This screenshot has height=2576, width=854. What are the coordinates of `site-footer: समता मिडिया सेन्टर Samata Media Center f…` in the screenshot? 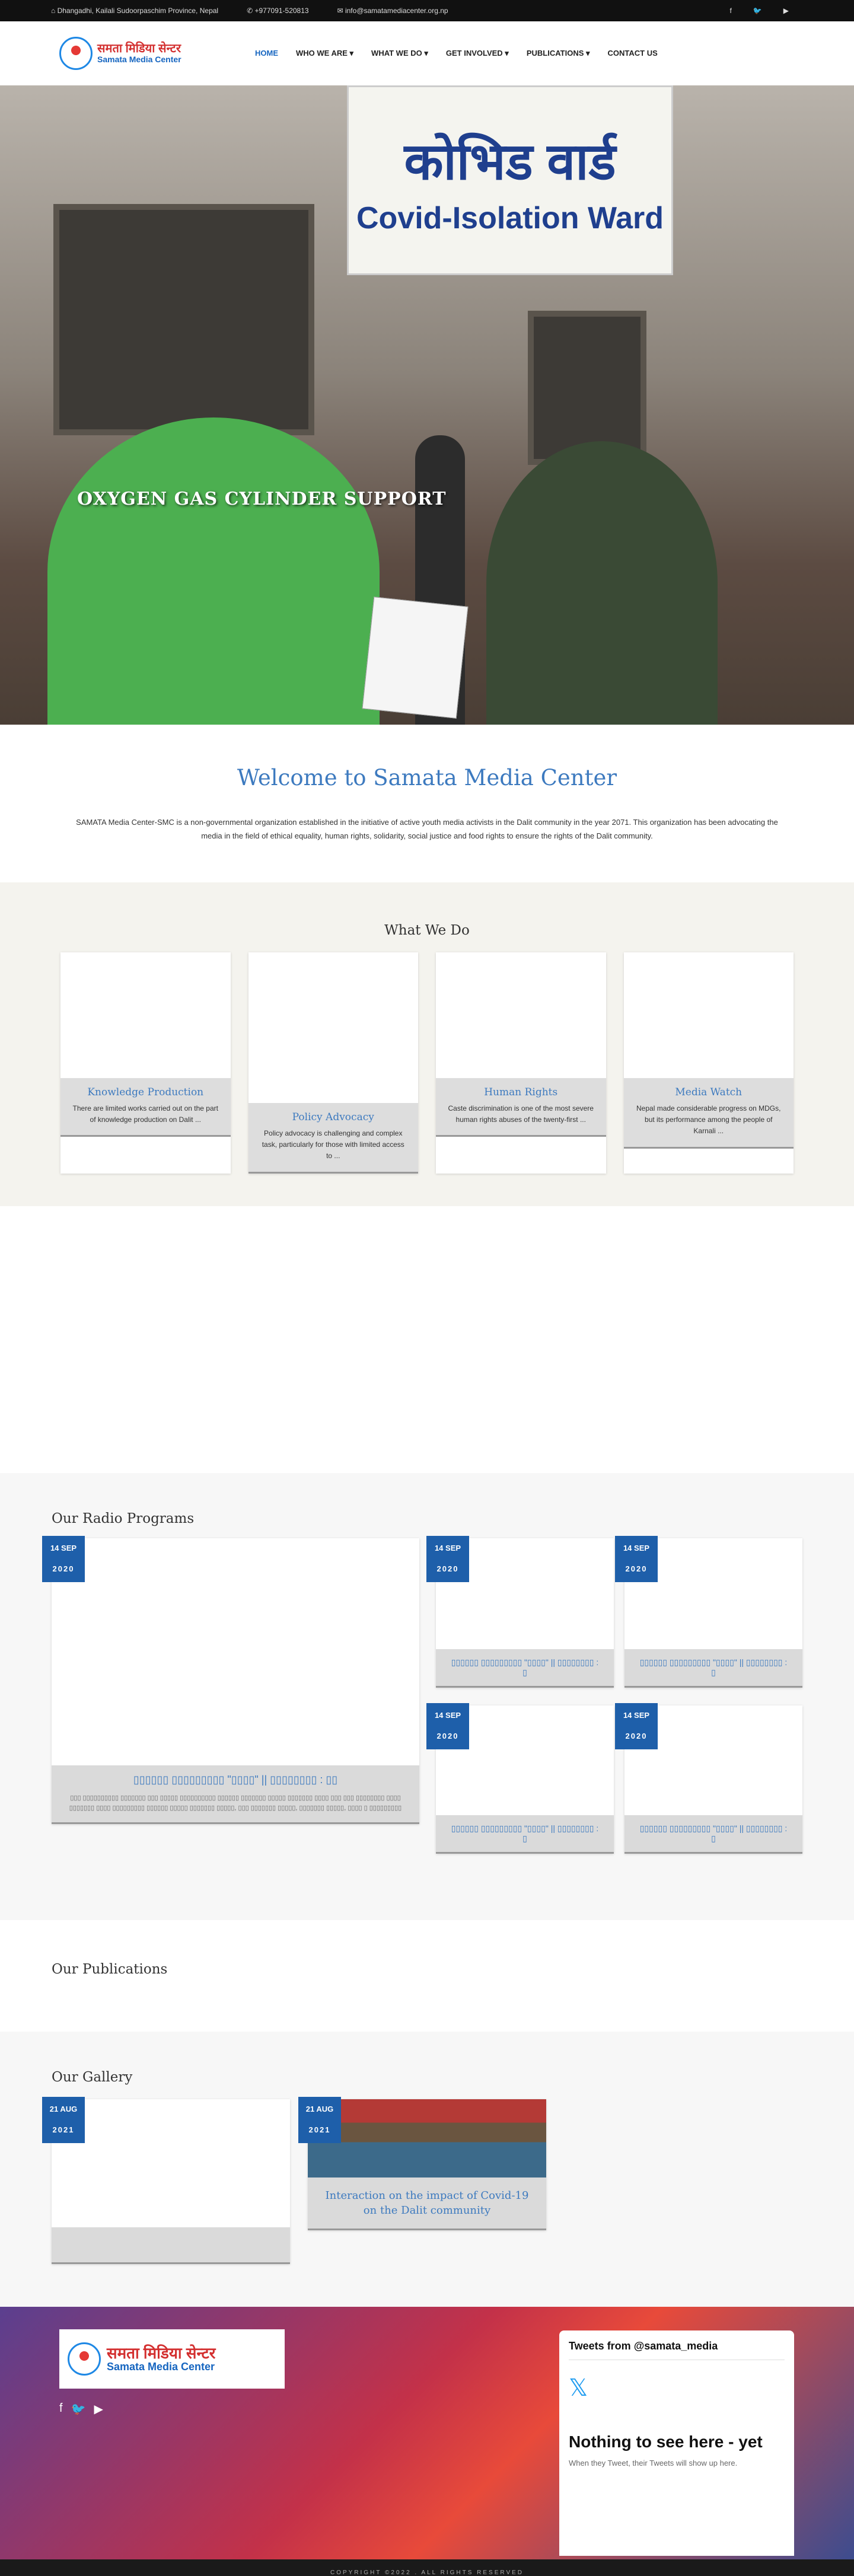 It's located at (427, 2433).